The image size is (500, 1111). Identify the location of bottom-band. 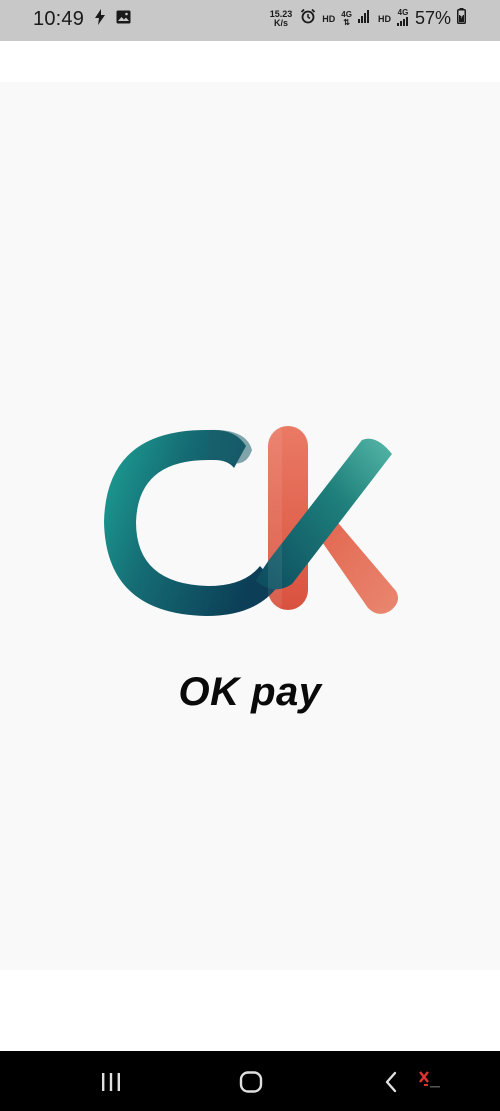
(250, 1010).